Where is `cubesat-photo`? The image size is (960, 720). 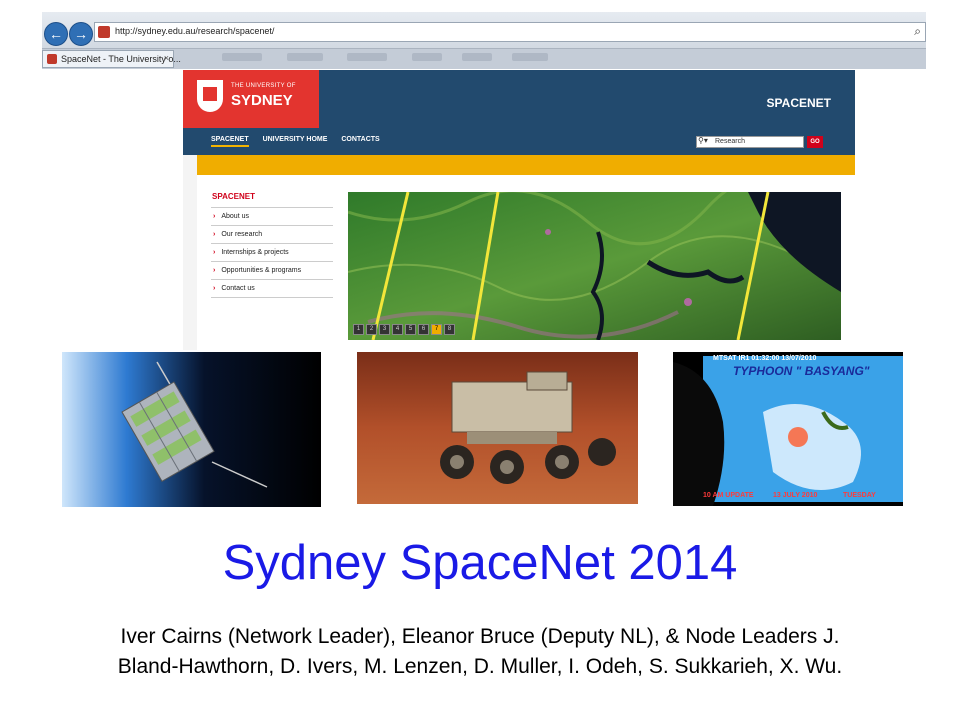 cubesat-photo is located at coordinates (191, 429).